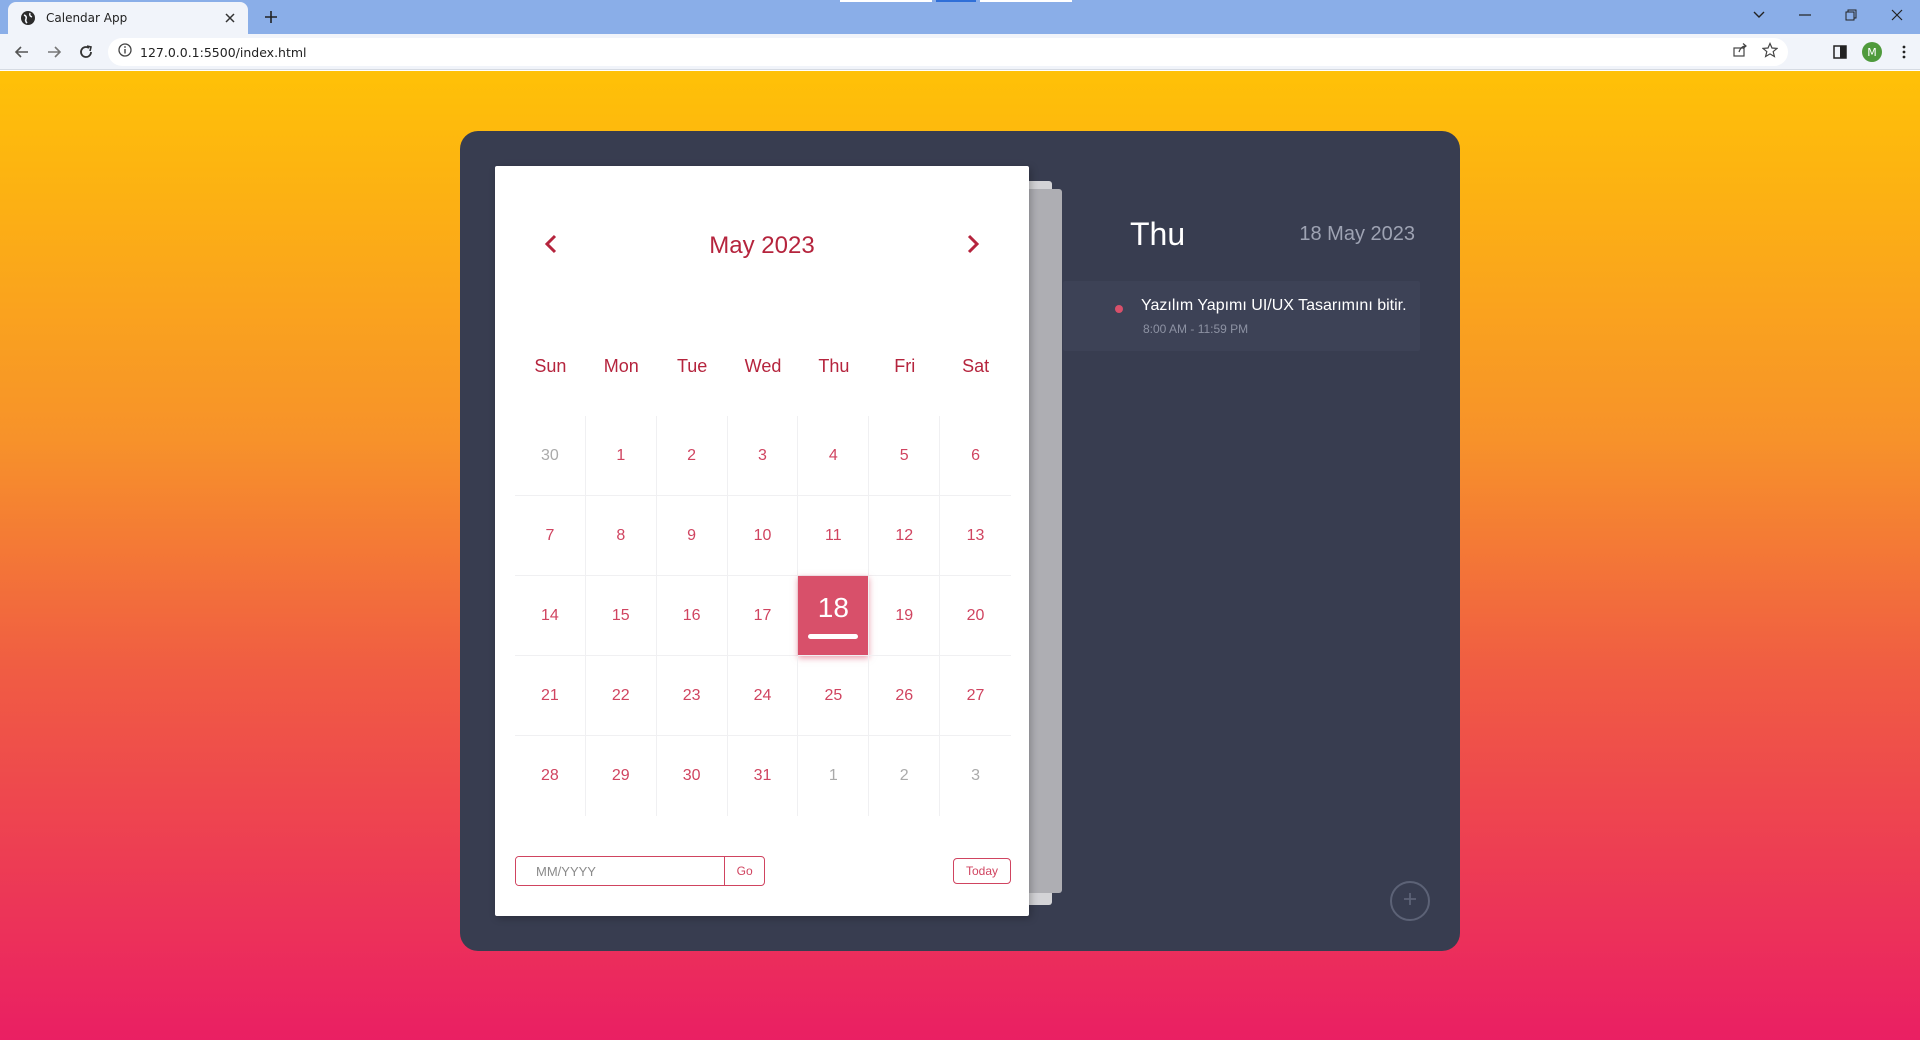 The height and width of the screenshot is (1040, 1920). I want to click on goto-date-group: Go, so click(640, 871).